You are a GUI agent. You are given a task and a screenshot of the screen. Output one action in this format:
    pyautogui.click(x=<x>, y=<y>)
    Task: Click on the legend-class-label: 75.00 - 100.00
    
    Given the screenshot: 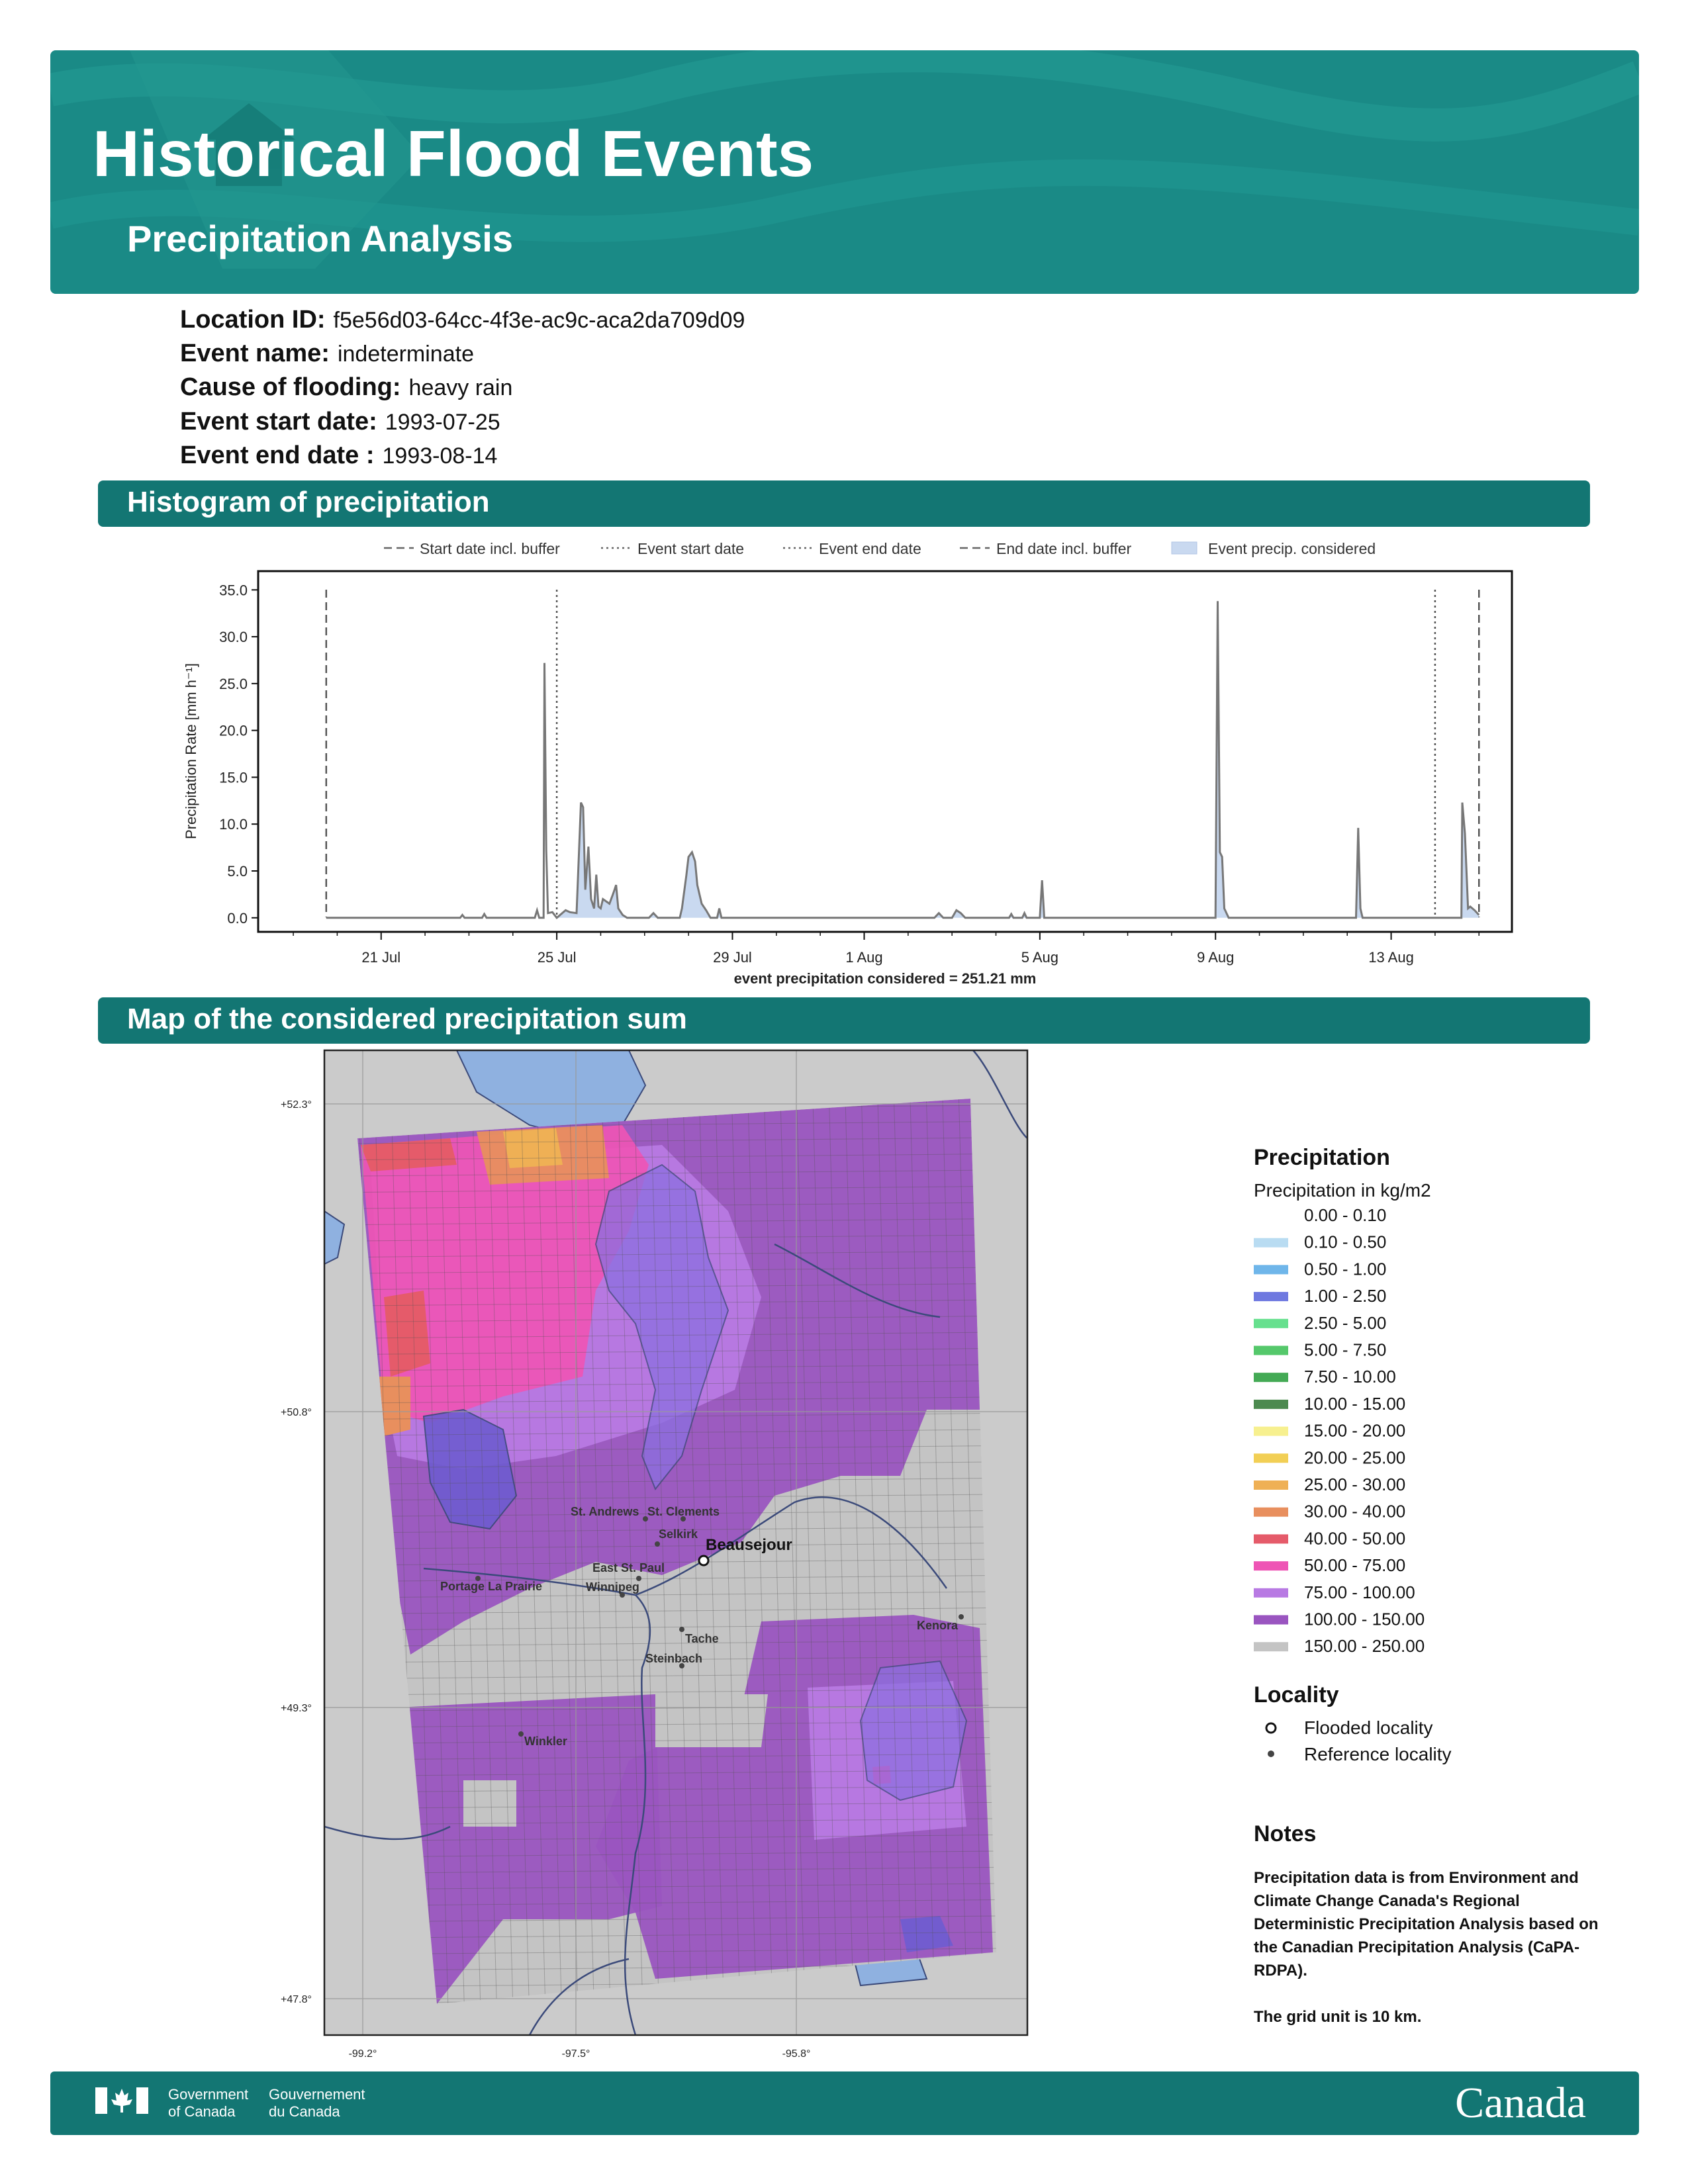 What is the action you would take?
    pyautogui.click(x=1359, y=1592)
    